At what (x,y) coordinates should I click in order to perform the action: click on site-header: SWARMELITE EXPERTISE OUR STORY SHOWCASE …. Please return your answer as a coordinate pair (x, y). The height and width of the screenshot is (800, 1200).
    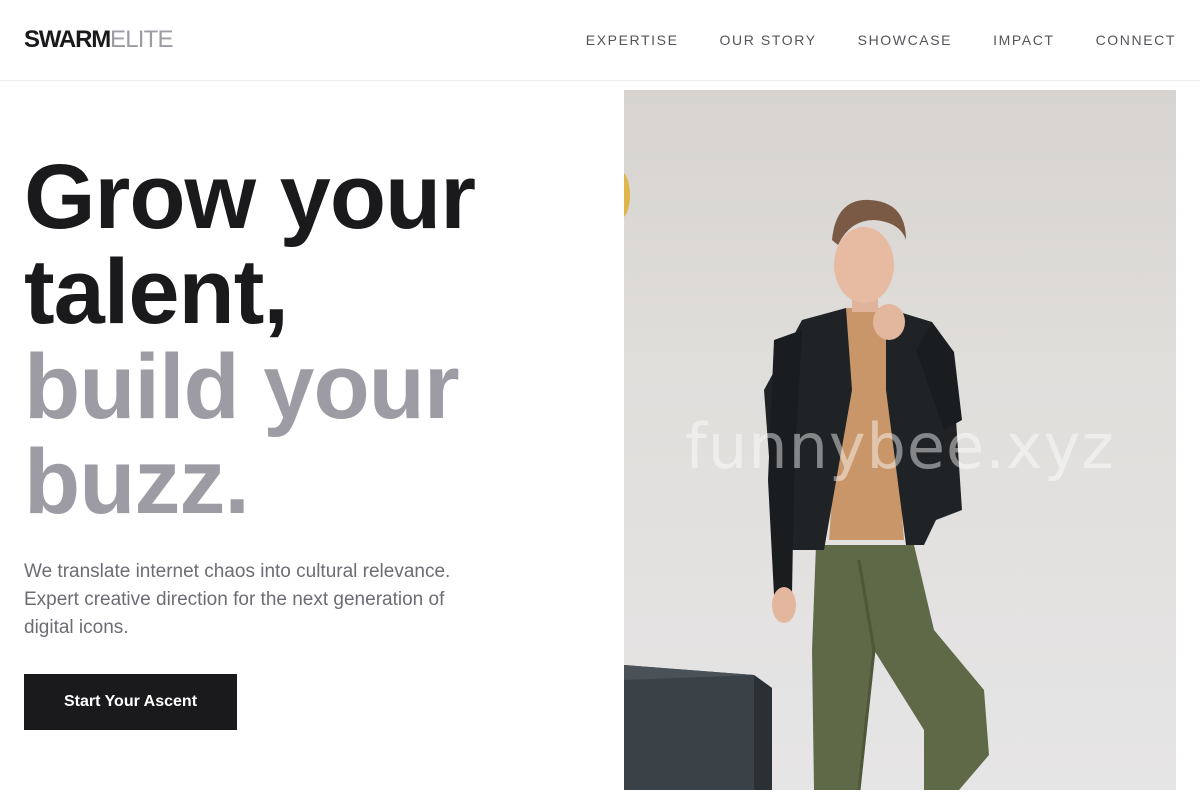
    Looking at the image, I should click on (600, 40).